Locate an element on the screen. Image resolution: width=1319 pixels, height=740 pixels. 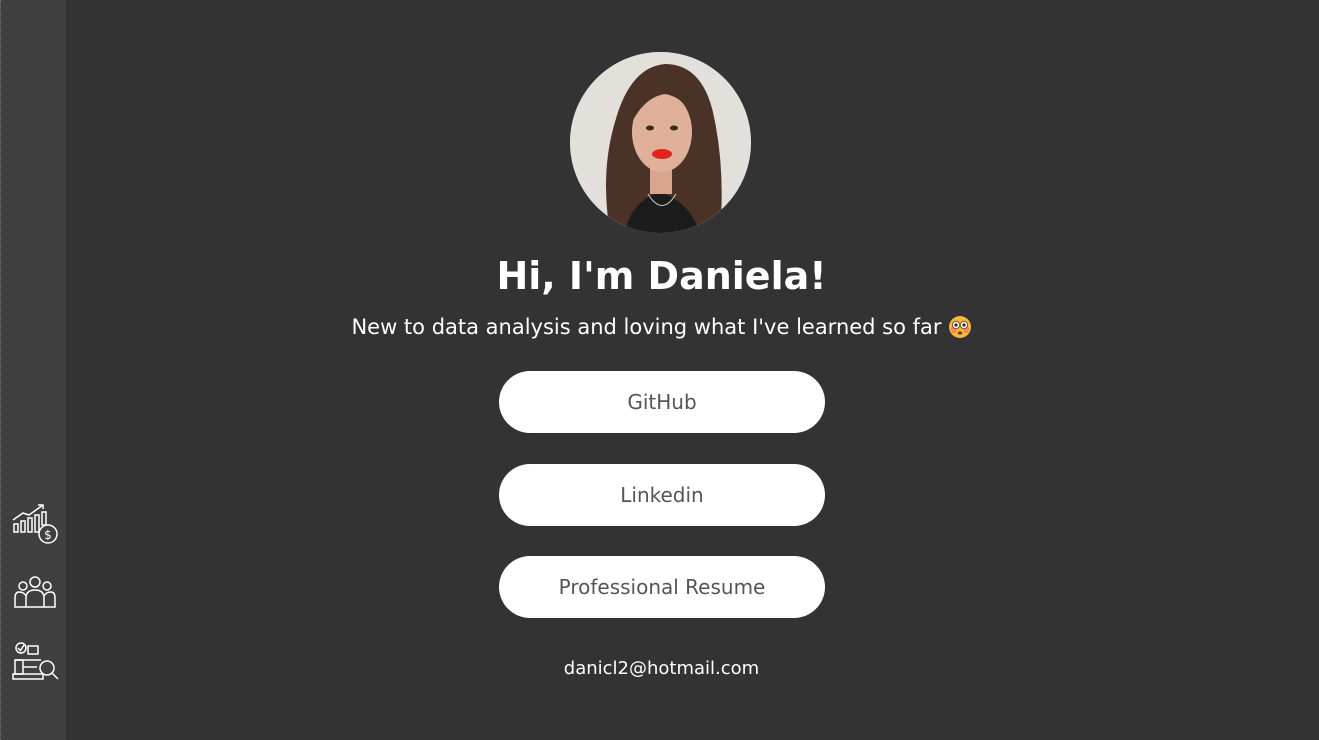
email-address: danicl2@hotmail.com is located at coordinates (661, 669).